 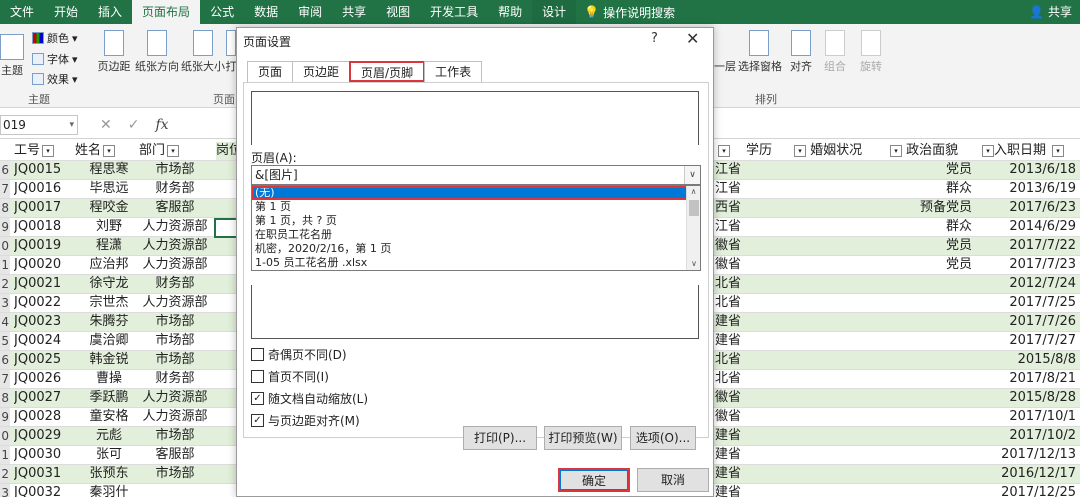 I want to click on col-header-id: 工号 ▾, so click(x=34, y=151).